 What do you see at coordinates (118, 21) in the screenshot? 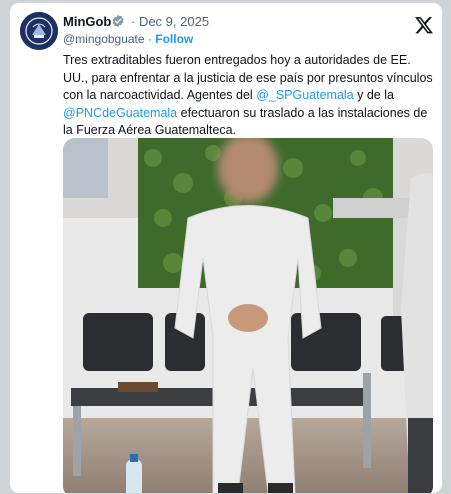
I see `verified-badge-icon` at bounding box center [118, 21].